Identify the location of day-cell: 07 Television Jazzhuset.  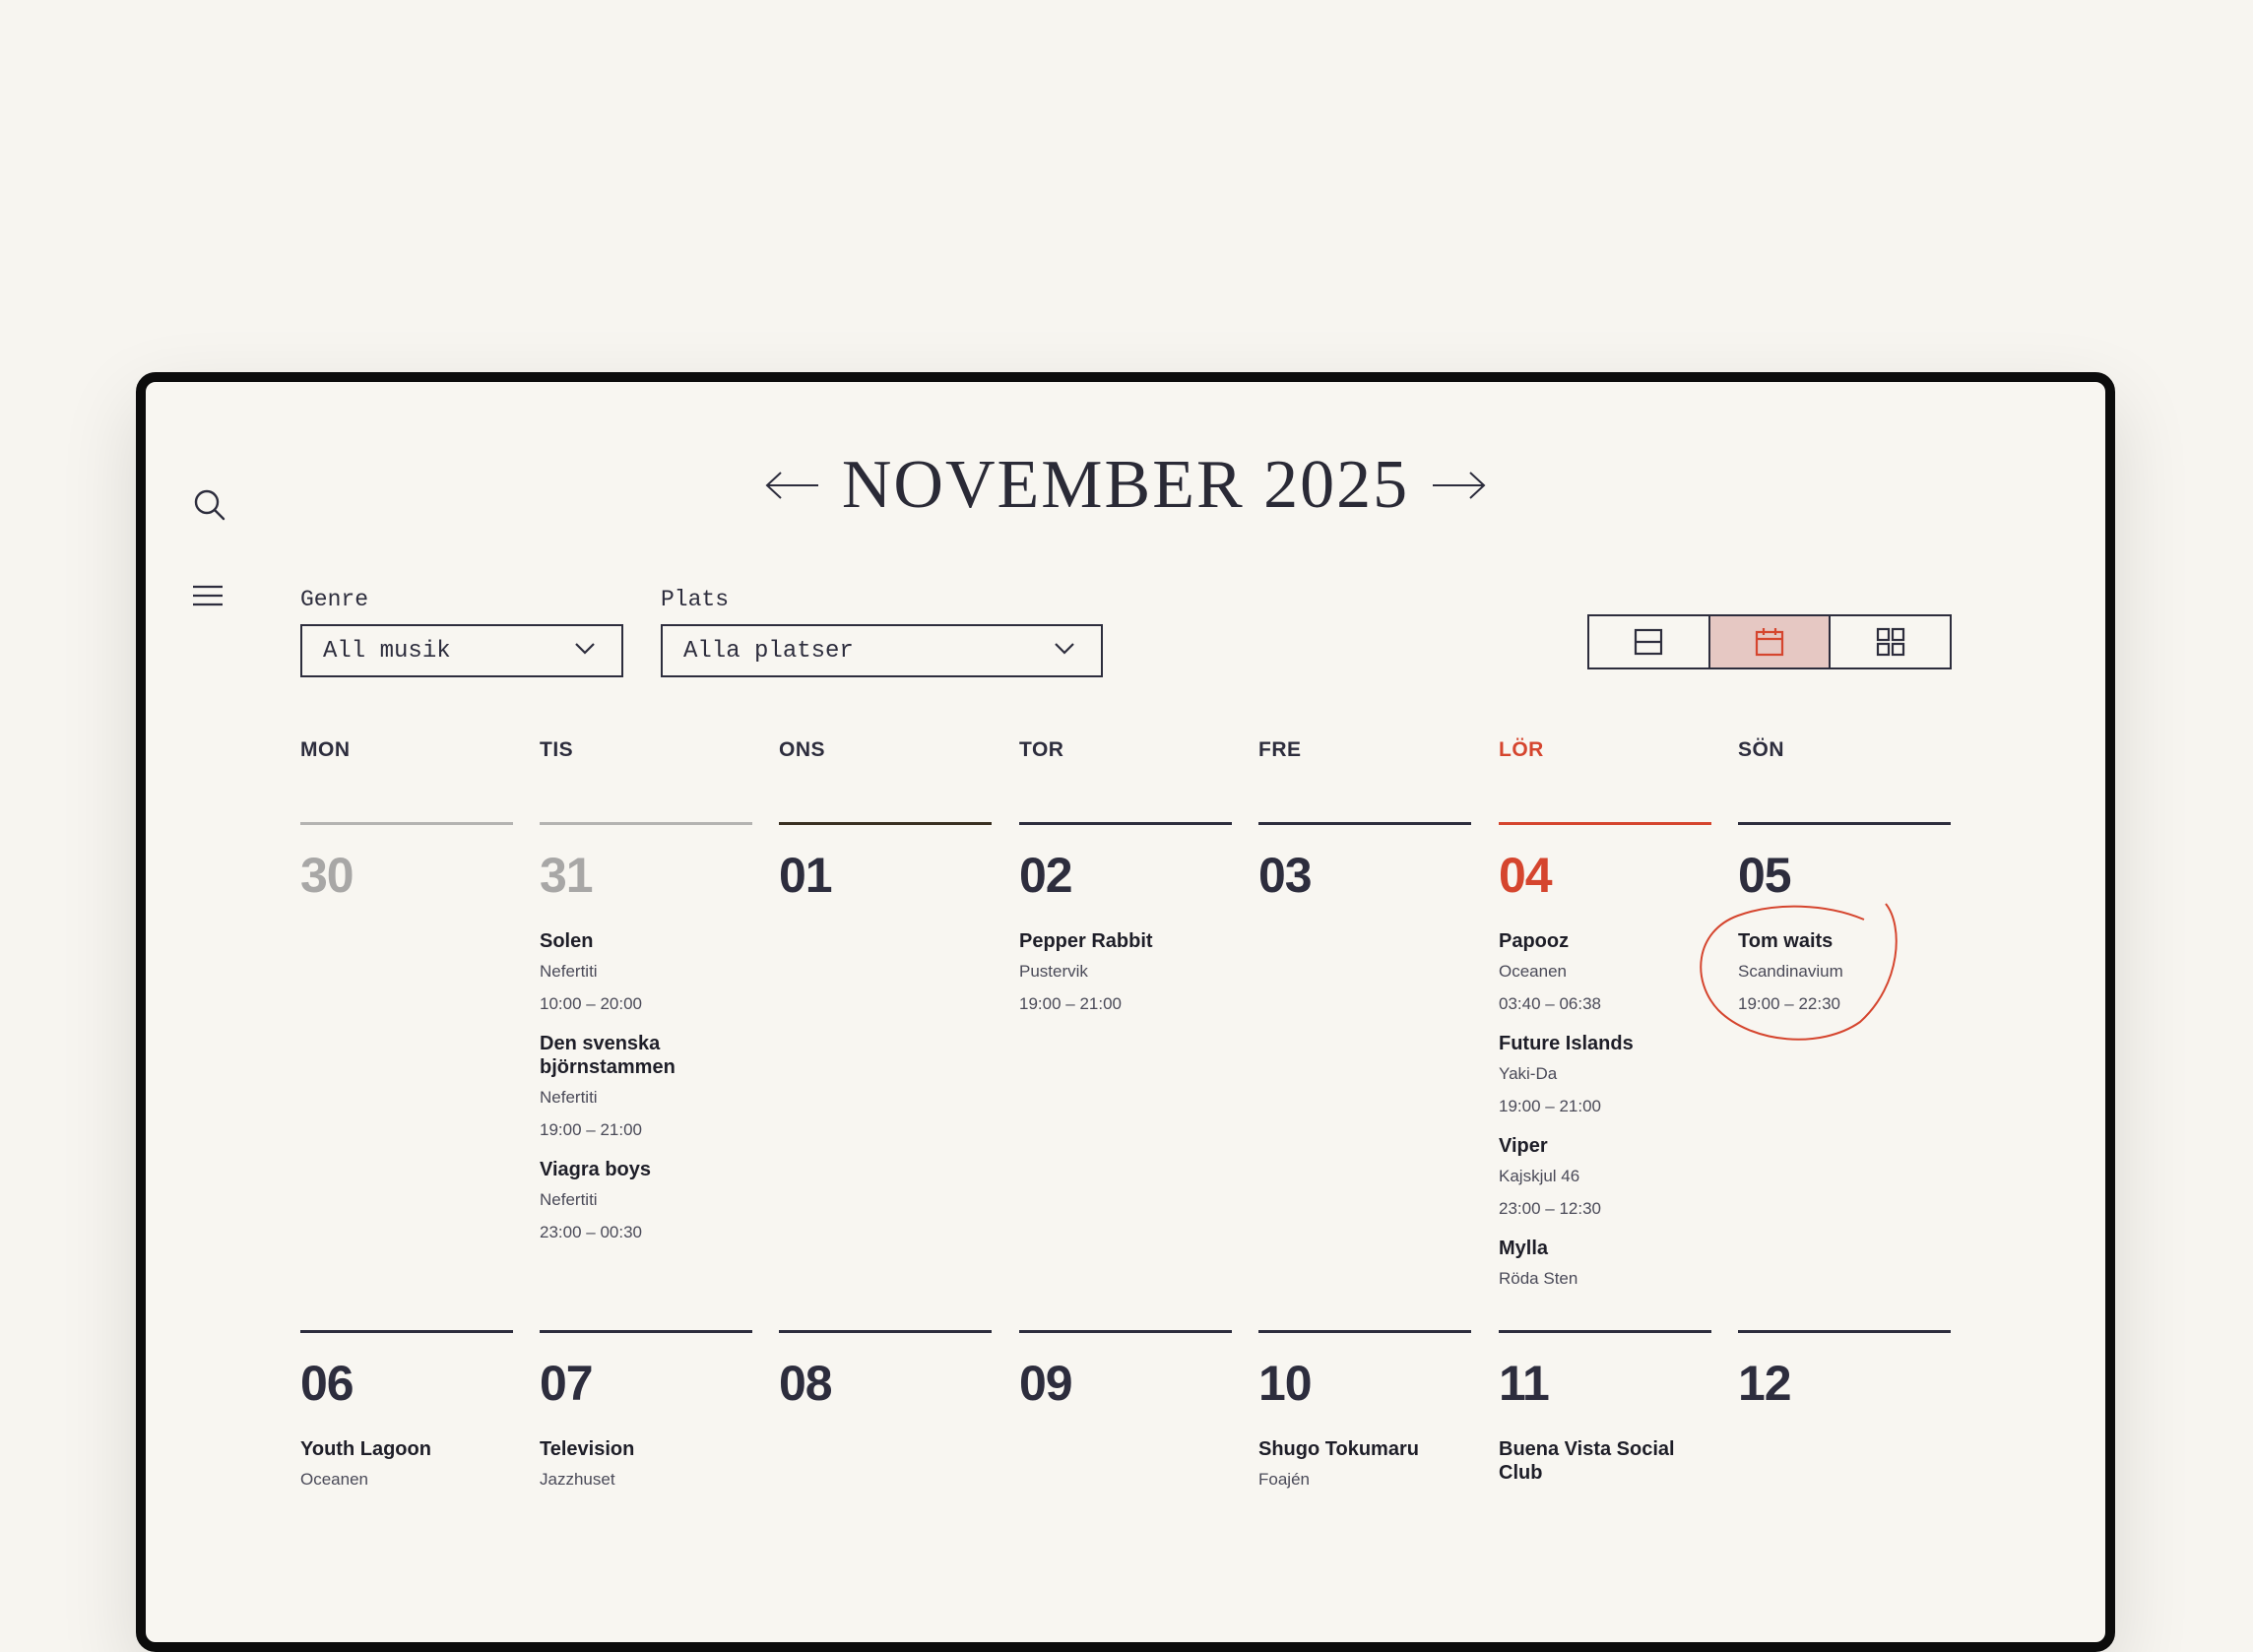
(646, 1419).